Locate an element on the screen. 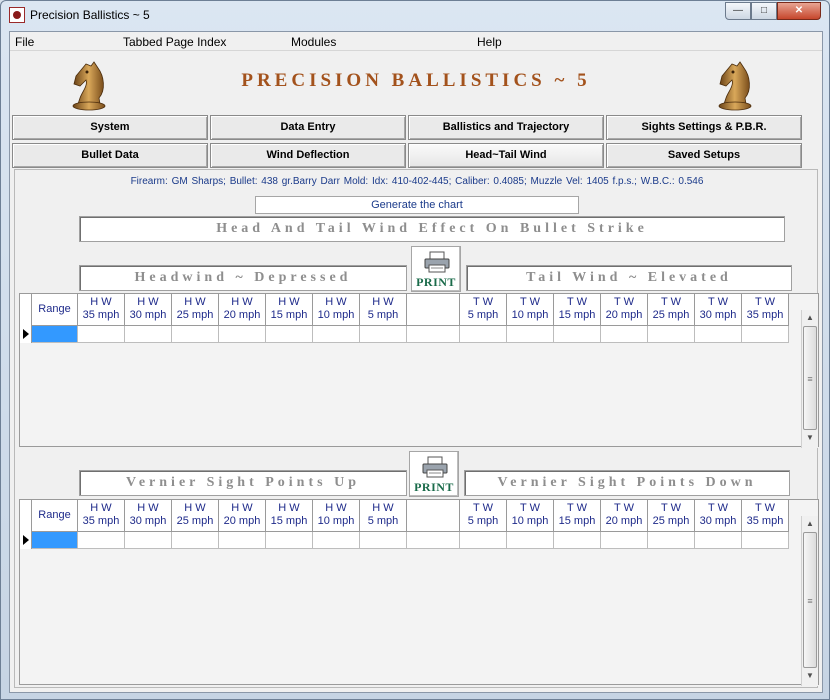  maximize-button: □ is located at coordinates (764, 11).